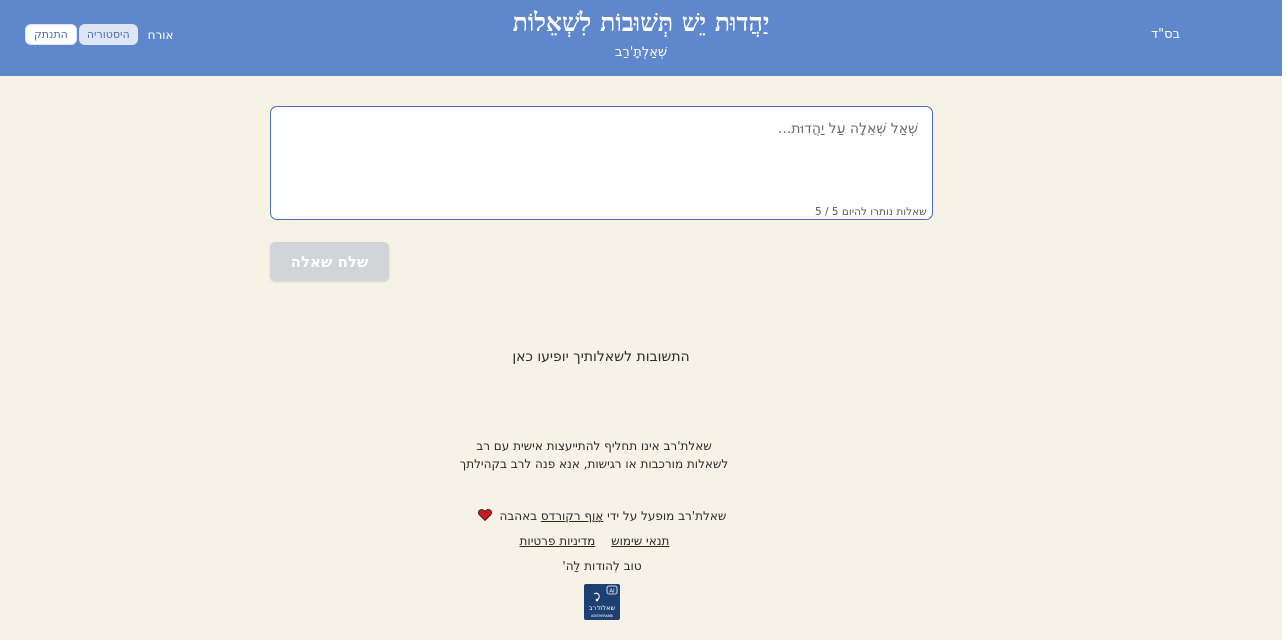 The width and height of the screenshot is (1287, 640). Describe the element at coordinates (602, 566) in the screenshot. I see `thanks-text: טוב לְהודות לַה'` at that location.